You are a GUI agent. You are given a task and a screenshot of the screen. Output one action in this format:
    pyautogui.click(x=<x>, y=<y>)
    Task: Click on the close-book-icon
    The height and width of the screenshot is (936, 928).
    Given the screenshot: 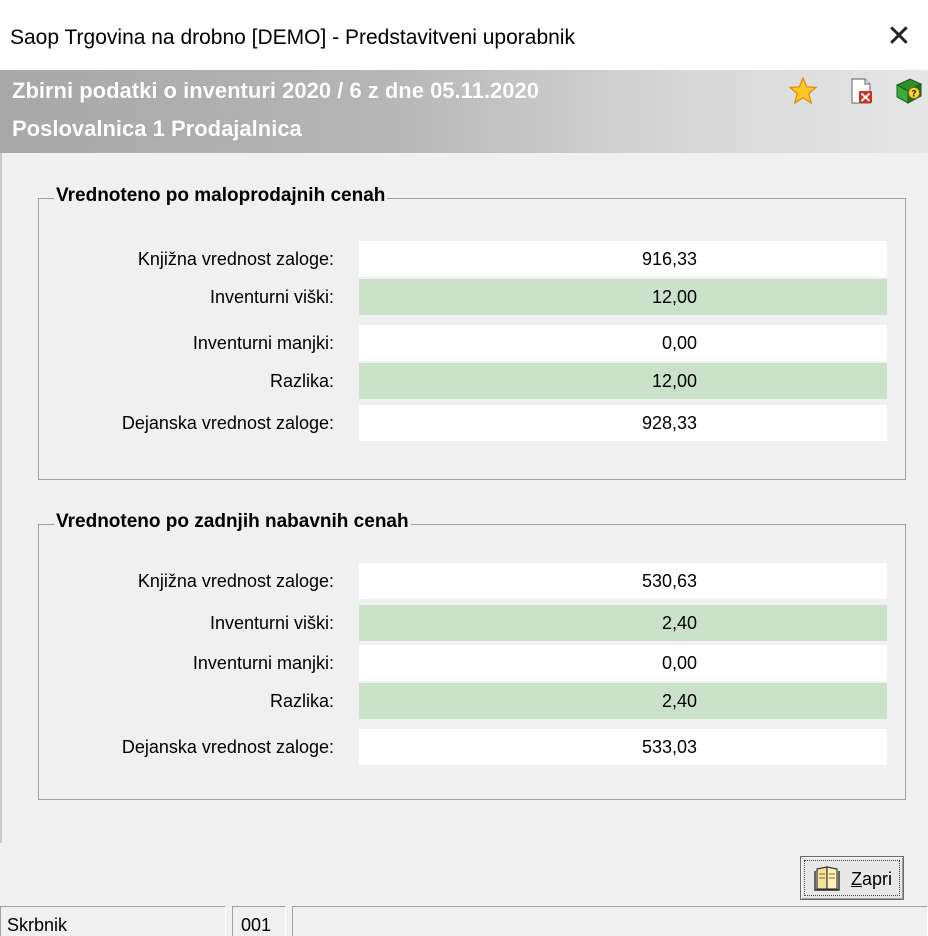 What is the action you would take?
    pyautogui.click(x=827, y=878)
    